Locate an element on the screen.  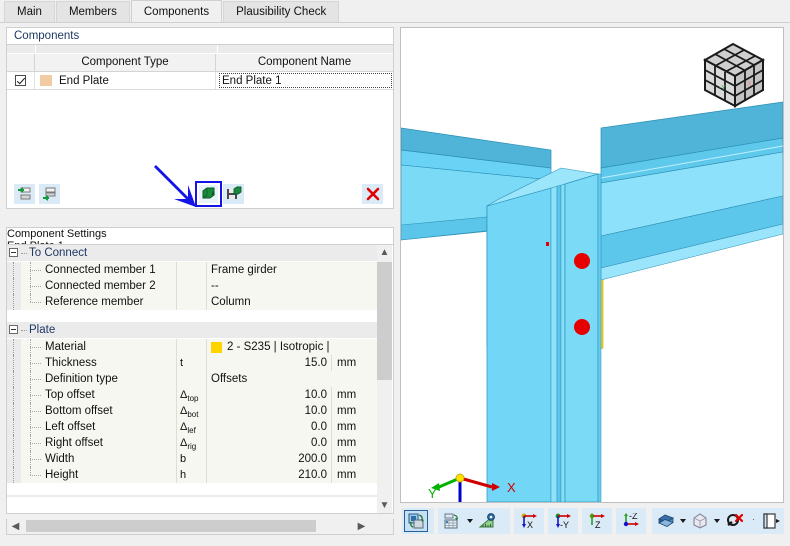
column-header-check is located at coordinates (21, 62).